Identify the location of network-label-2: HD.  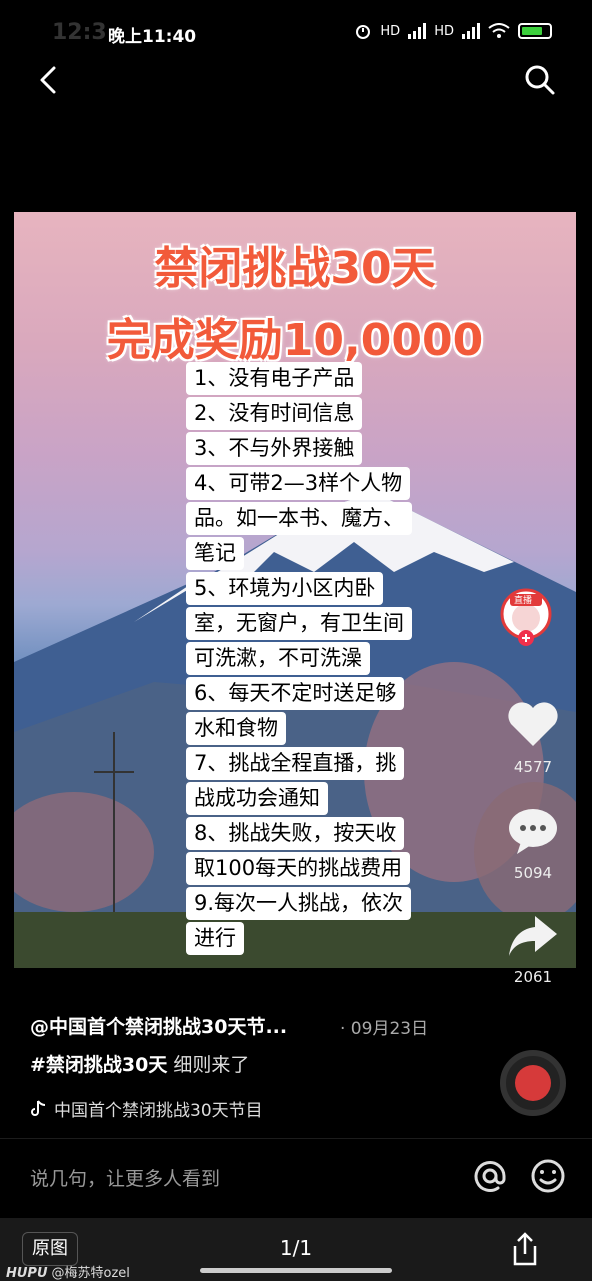
(444, 31).